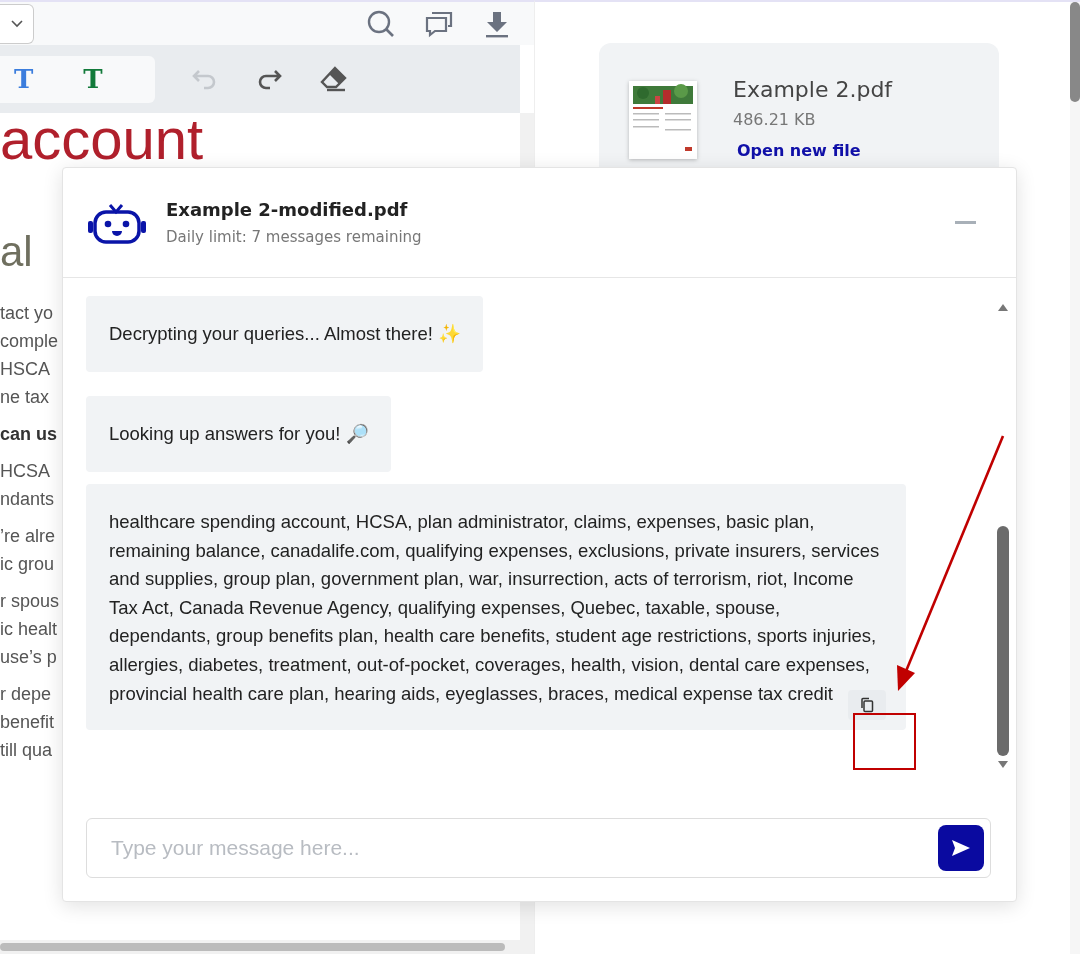  What do you see at coordinates (28, 536) in the screenshot?
I see `document-text: ’re alre` at bounding box center [28, 536].